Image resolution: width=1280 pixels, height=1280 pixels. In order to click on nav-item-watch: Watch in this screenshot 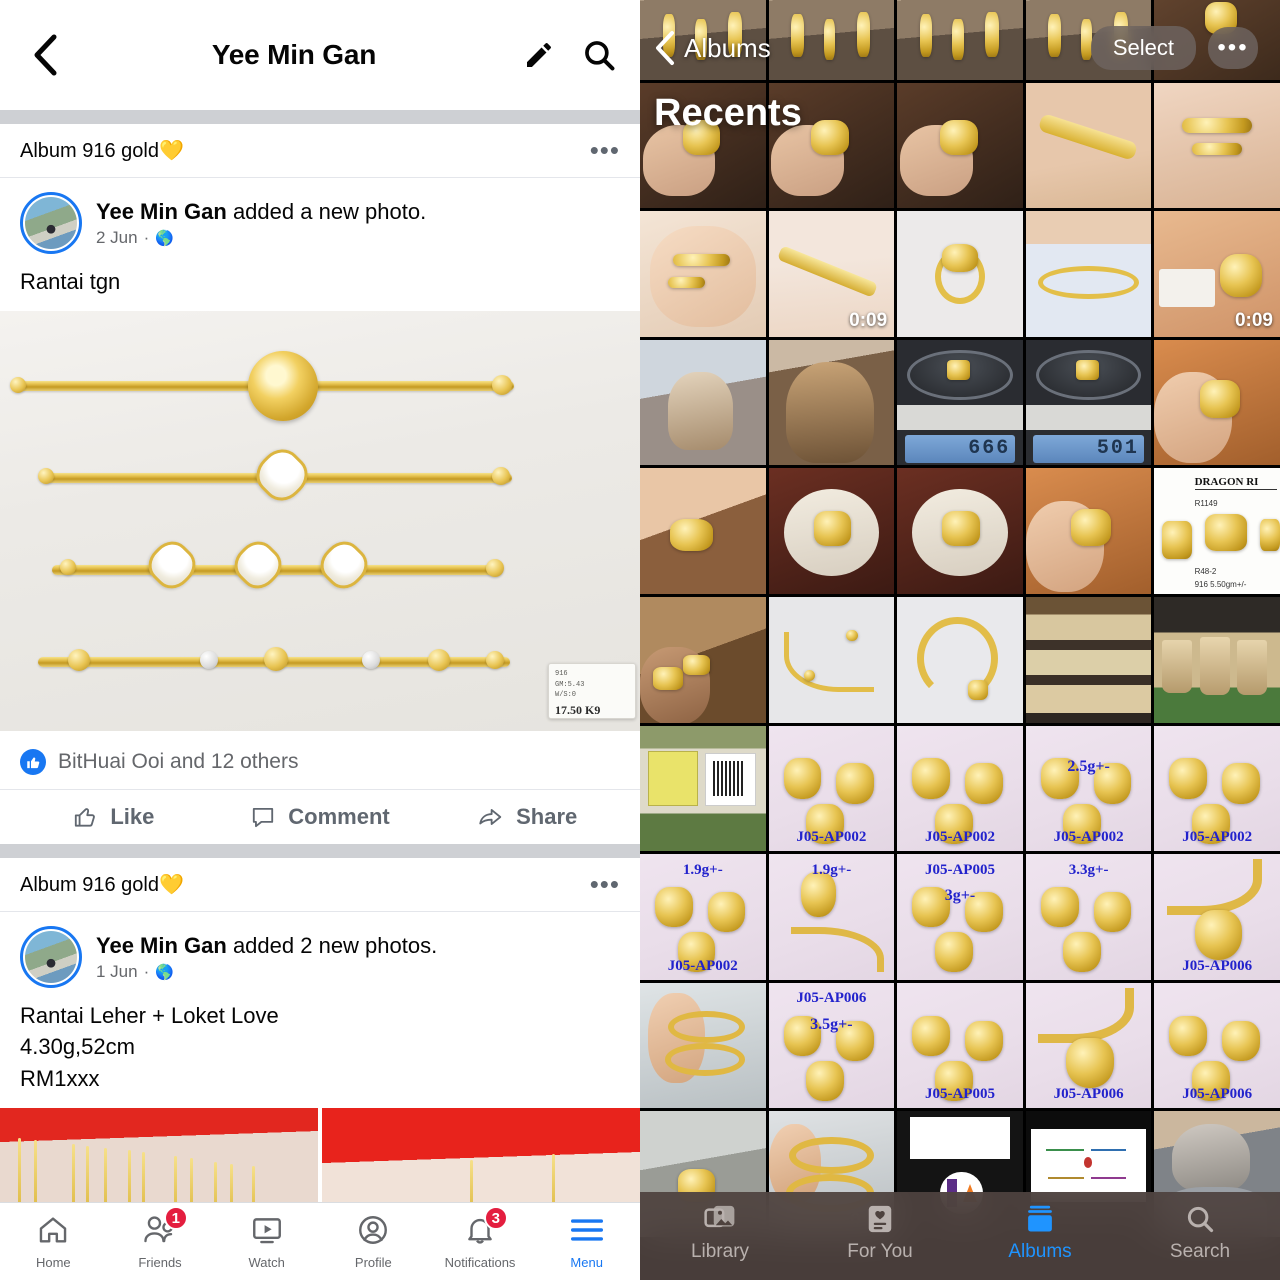, I will do `click(266, 1240)`.